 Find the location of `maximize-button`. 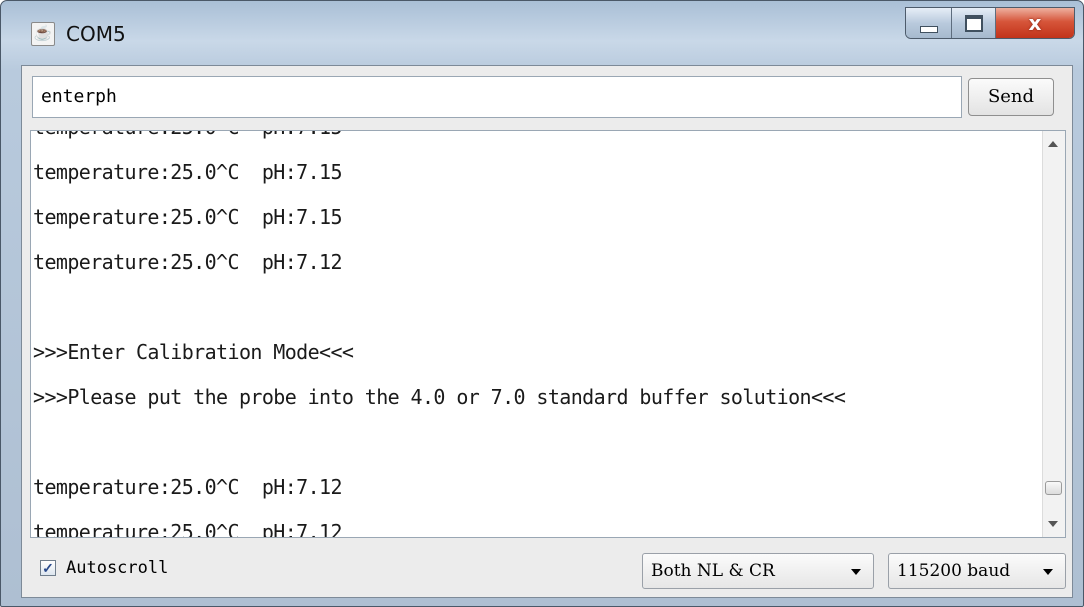

maximize-button is located at coordinates (974, 23).